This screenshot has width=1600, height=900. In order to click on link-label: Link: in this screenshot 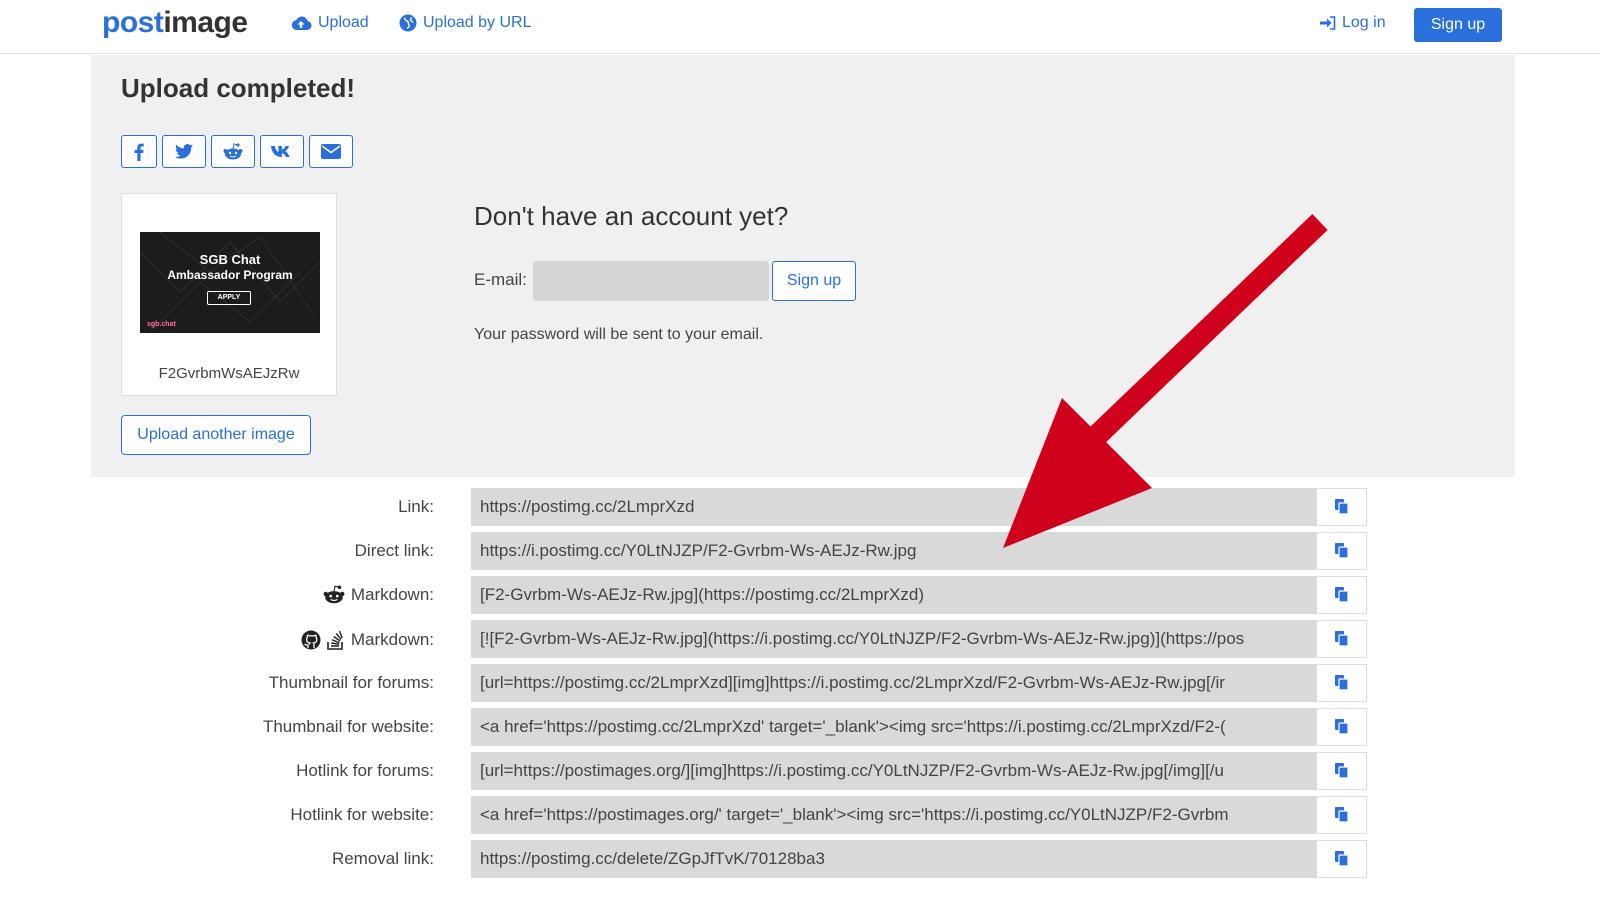, I will do `click(416, 507)`.